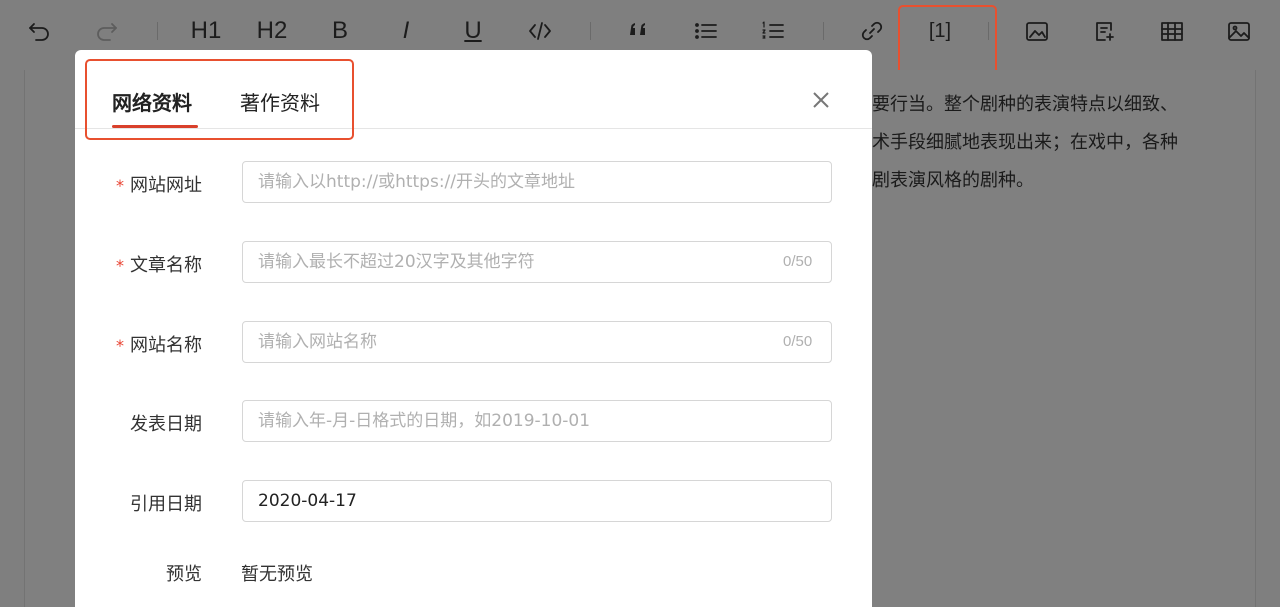 This screenshot has width=1280, height=607. I want to click on heading1-button: H1, so click(206, 31).